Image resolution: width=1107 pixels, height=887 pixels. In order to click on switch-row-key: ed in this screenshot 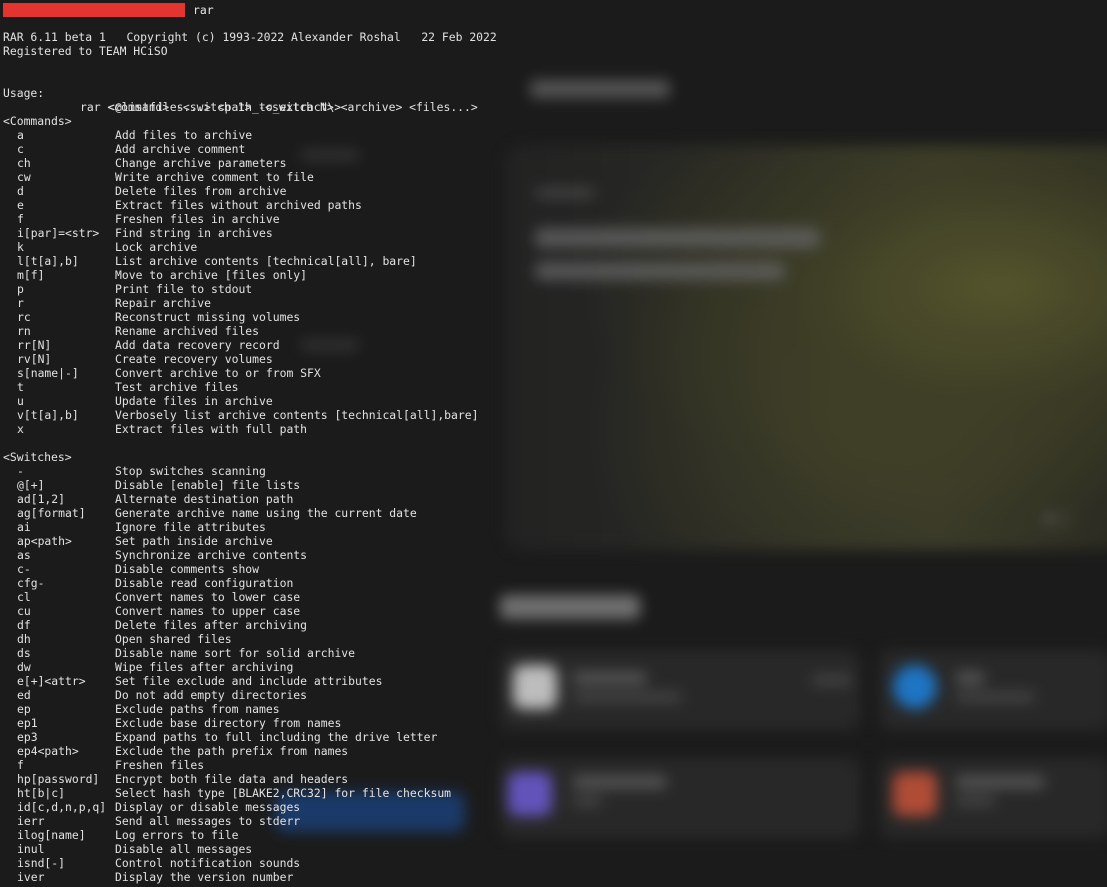, I will do `click(24, 695)`.